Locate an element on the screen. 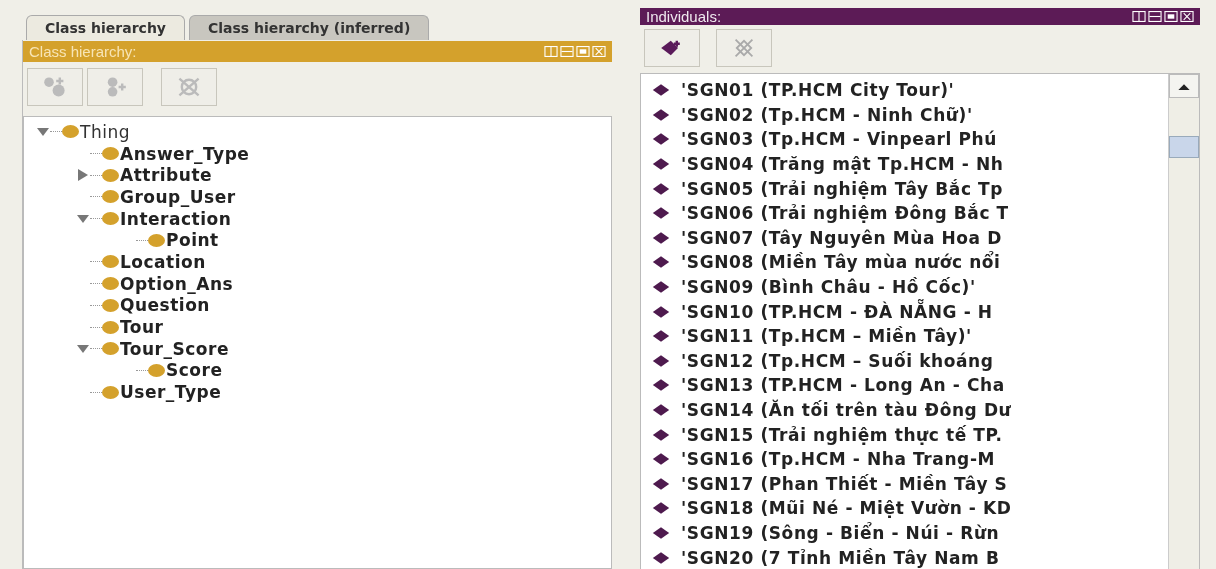 Image resolution: width=1216 pixels, height=569 pixels. expand-arrow-icon is located at coordinates (83, 175).